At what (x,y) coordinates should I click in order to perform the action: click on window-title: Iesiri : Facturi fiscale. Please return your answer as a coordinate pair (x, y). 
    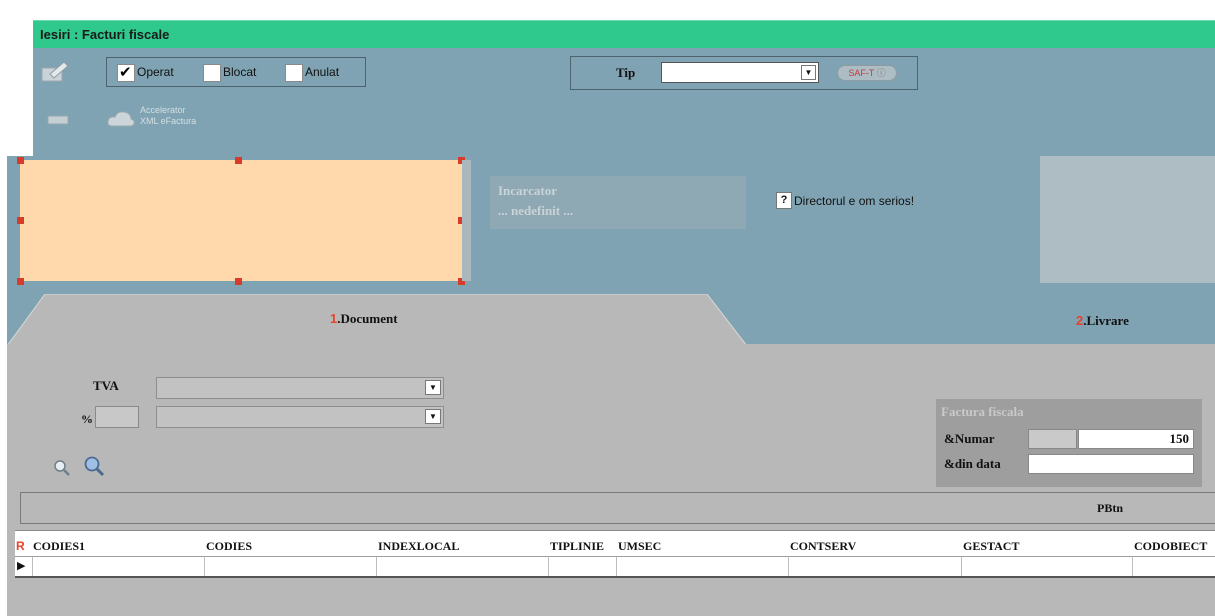
    Looking at the image, I should click on (105, 34).